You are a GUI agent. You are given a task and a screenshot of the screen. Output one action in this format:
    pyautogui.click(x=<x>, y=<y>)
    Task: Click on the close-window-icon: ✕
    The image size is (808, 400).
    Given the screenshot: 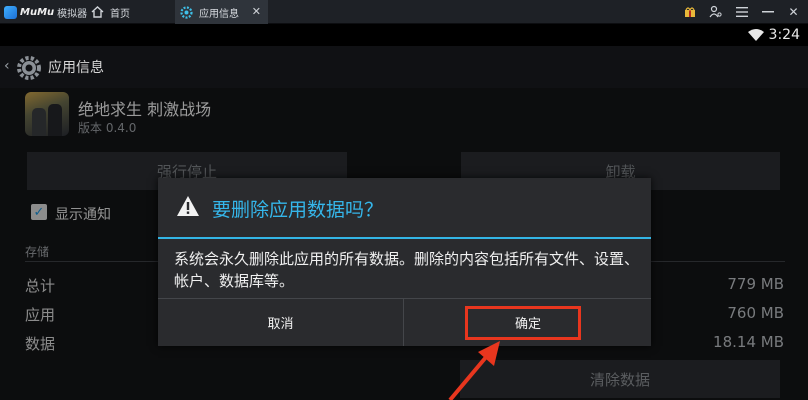 What is the action you would take?
    pyautogui.click(x=793, y=11)
    